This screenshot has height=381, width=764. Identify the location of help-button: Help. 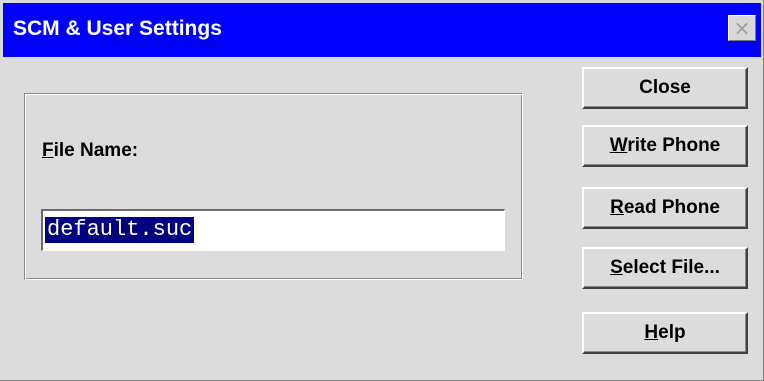
(665, 333).